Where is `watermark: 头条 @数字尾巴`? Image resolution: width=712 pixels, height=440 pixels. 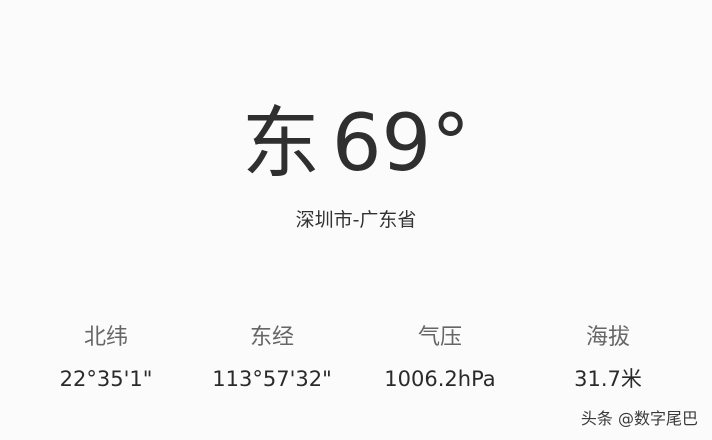 watermark: 头条 @数字尾巴 is located at coordinates (639, 418).